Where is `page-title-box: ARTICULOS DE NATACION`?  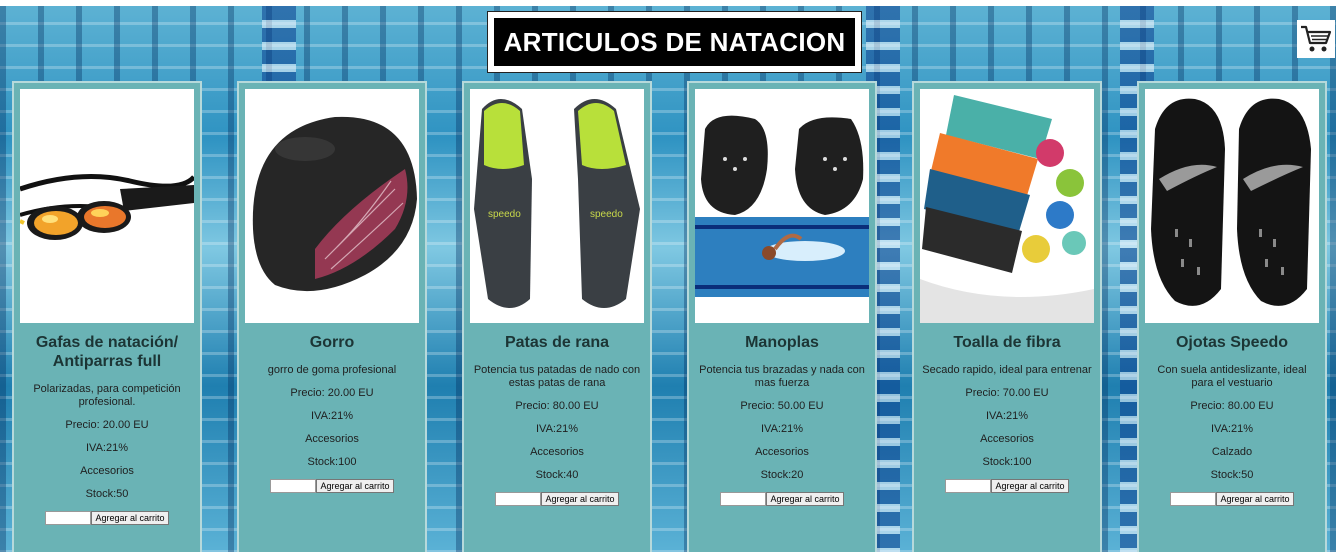
page-title-box: ARTICULOS DE NATACION is located at coordinates (674, 42).